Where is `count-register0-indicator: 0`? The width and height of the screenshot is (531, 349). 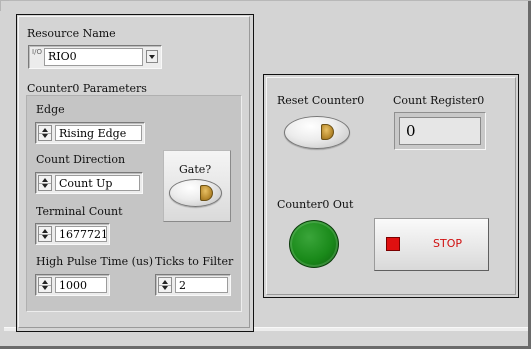 count-register0-indicator: 0 is located at coordinates (440, 131).